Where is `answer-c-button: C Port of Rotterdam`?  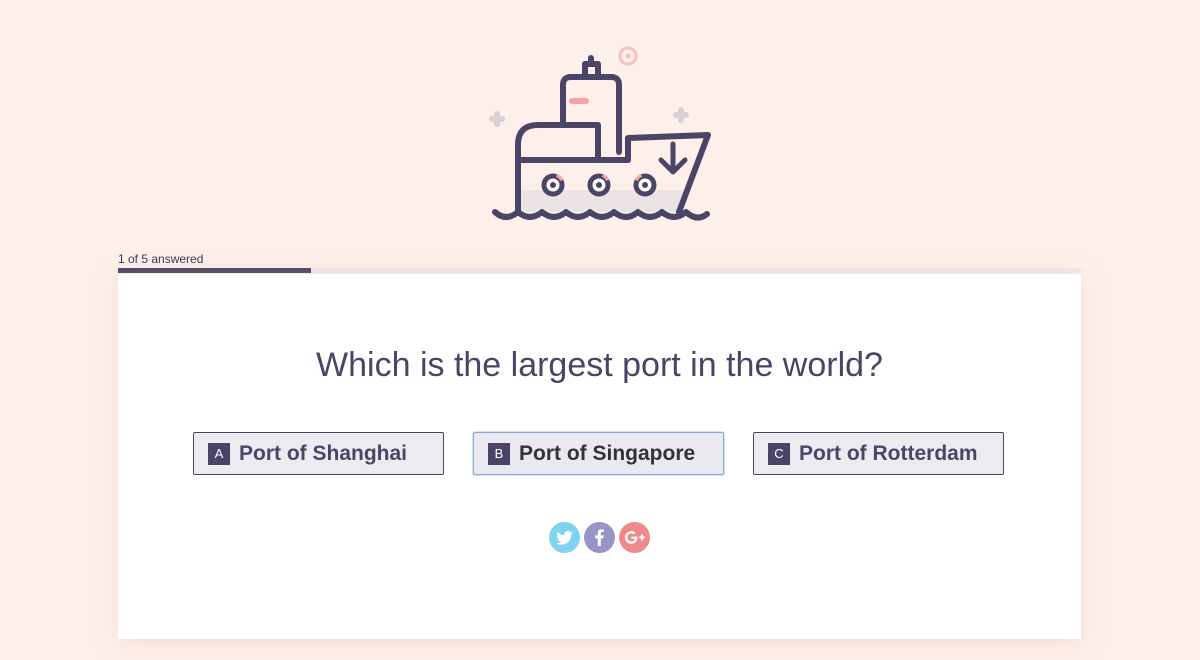
answer-c-button: C Port of Rotterdam is located at coordinates (878, 453).